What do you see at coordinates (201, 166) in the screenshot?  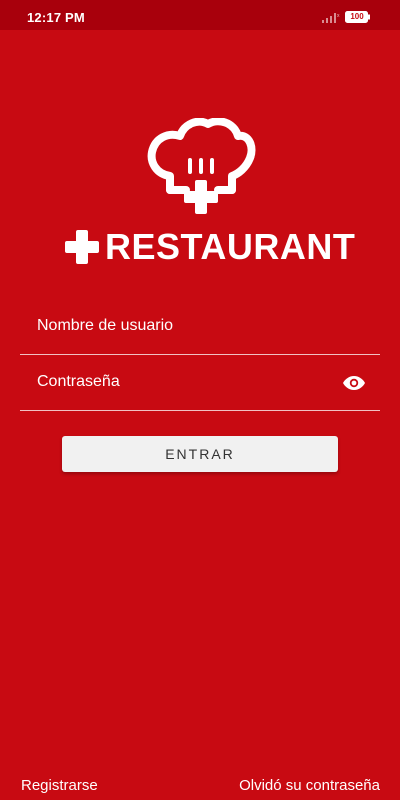 I see `chef-hat-plus-icon` at bounding box center [201, 166].